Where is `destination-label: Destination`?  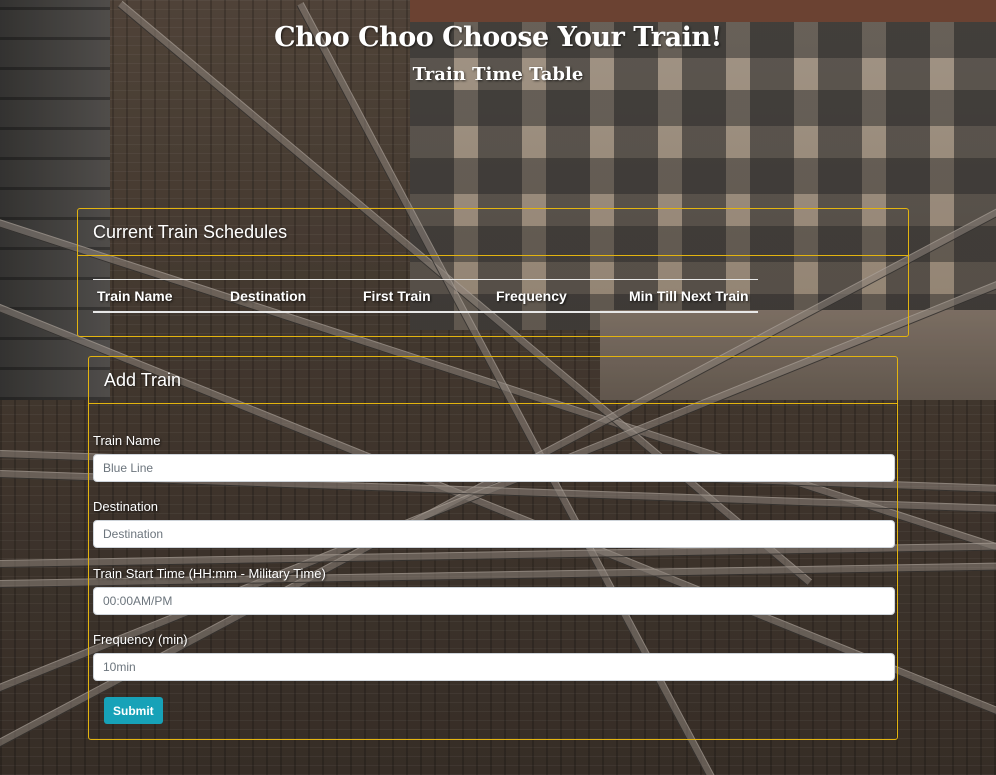
destination-label: Destination is located at coordinates (126, 506).